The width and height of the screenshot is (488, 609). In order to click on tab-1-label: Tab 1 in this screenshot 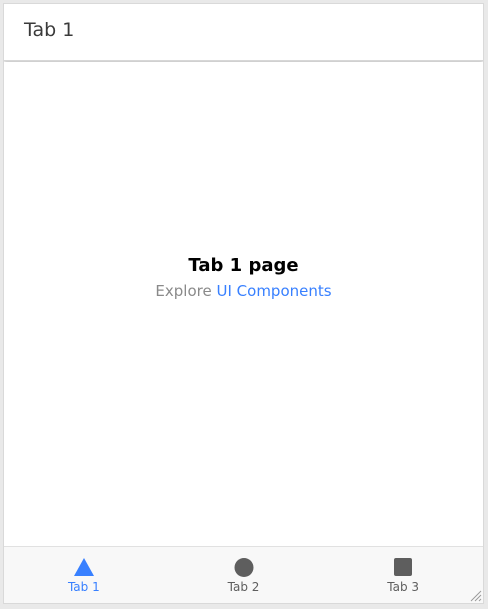, I will do `click(83, 587)`.